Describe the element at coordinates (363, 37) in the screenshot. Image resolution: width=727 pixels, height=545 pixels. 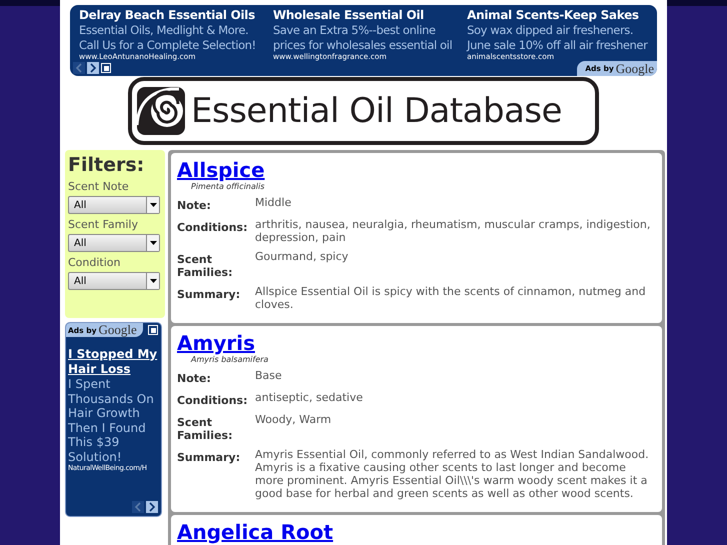
I see `ad-text: Save an Extra 5%--best online prices for wholesales essential oil` at that location.